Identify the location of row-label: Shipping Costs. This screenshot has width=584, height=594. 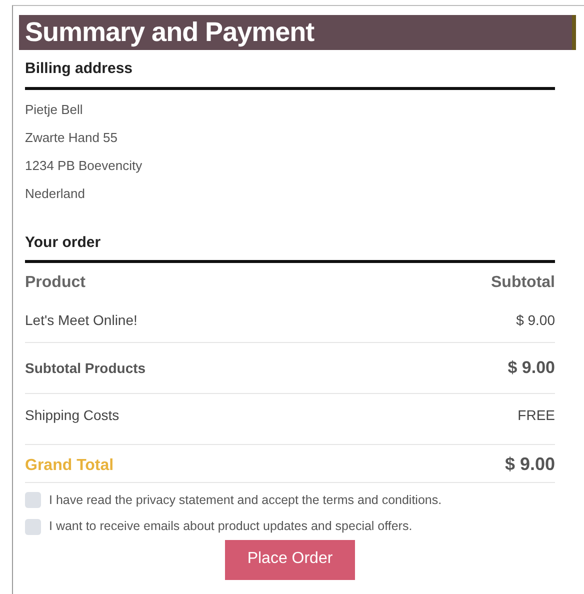
(72, 415).